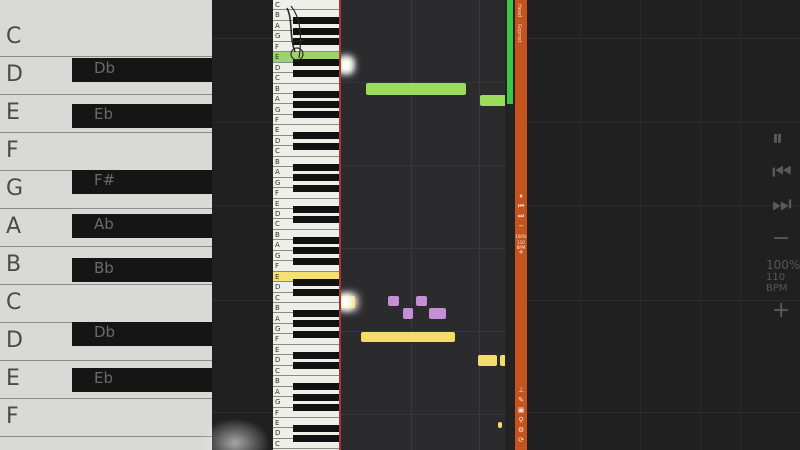 The width and height of the screenshot is (800, 450). I want to click on sidebar-label-group: Grpmst, so click(519, 33).